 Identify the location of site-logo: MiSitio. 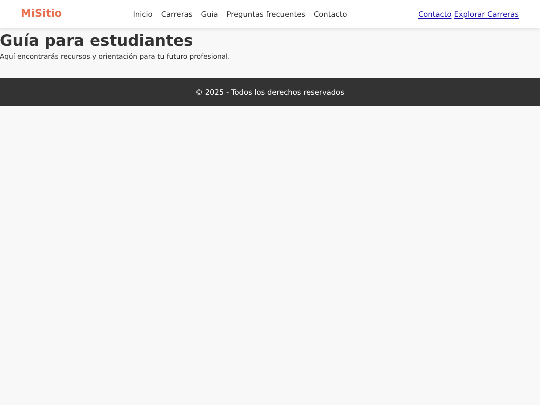
(41, 14).